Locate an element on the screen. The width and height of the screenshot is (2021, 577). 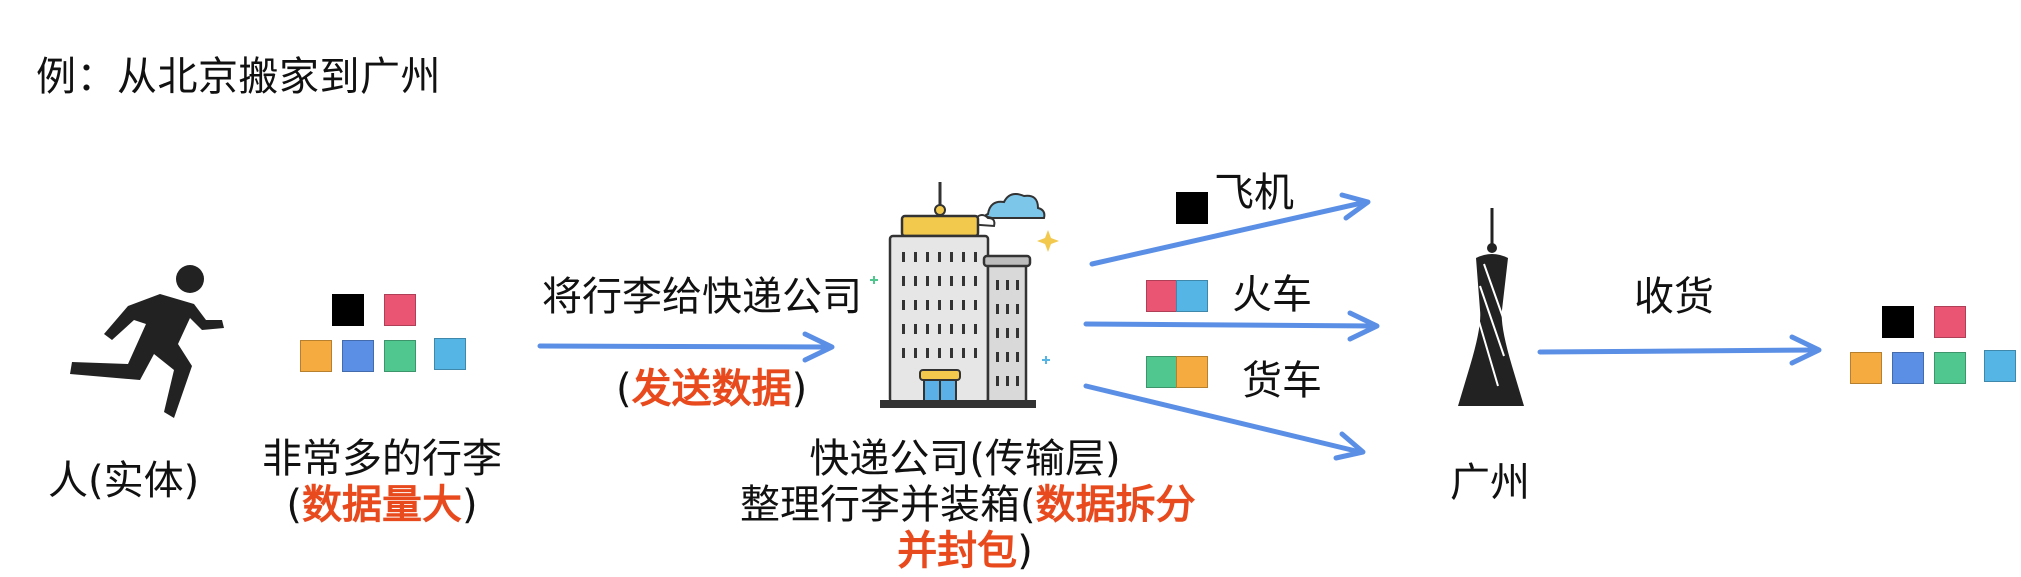
received-packet-blue is located at coordinates (1908, 368).